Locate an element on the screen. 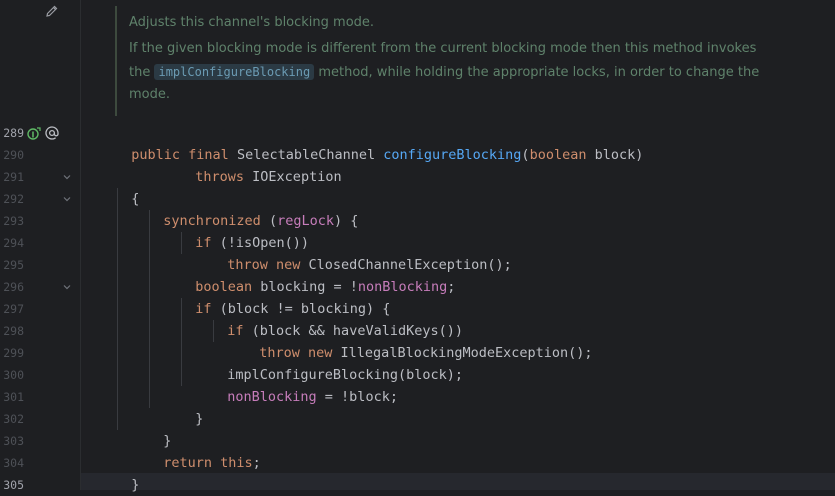 The height and width of the screenshot is (496, 835). code-token: = !block; is located at coordinates (357, 397).